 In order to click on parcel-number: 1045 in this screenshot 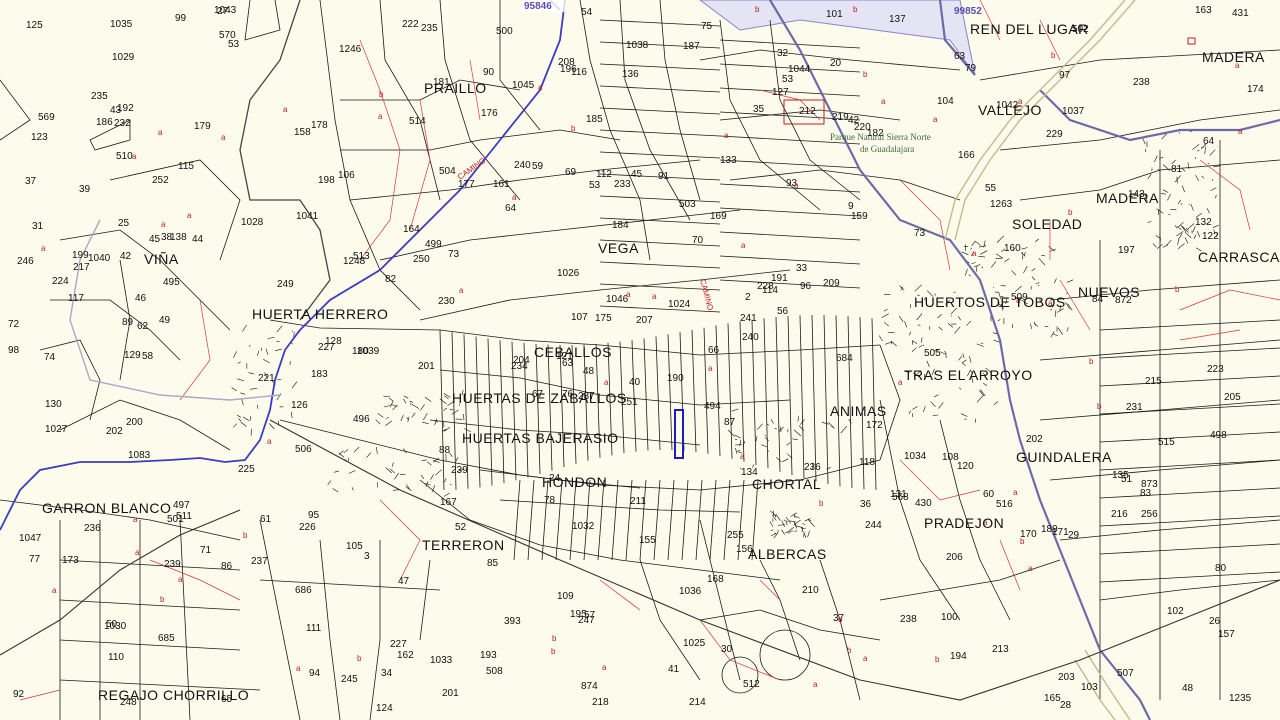, I will do `click(523, 85)`.